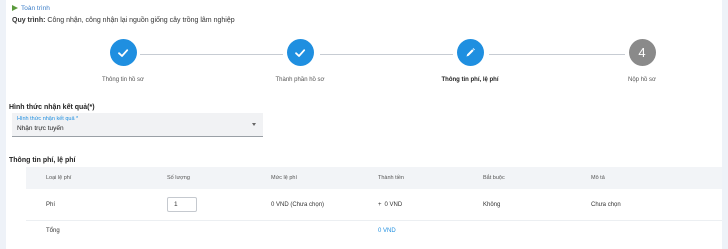 This screenshot has width=728, height=249. I want to click on procedure-label: Quy trình:, so click(29, 20).